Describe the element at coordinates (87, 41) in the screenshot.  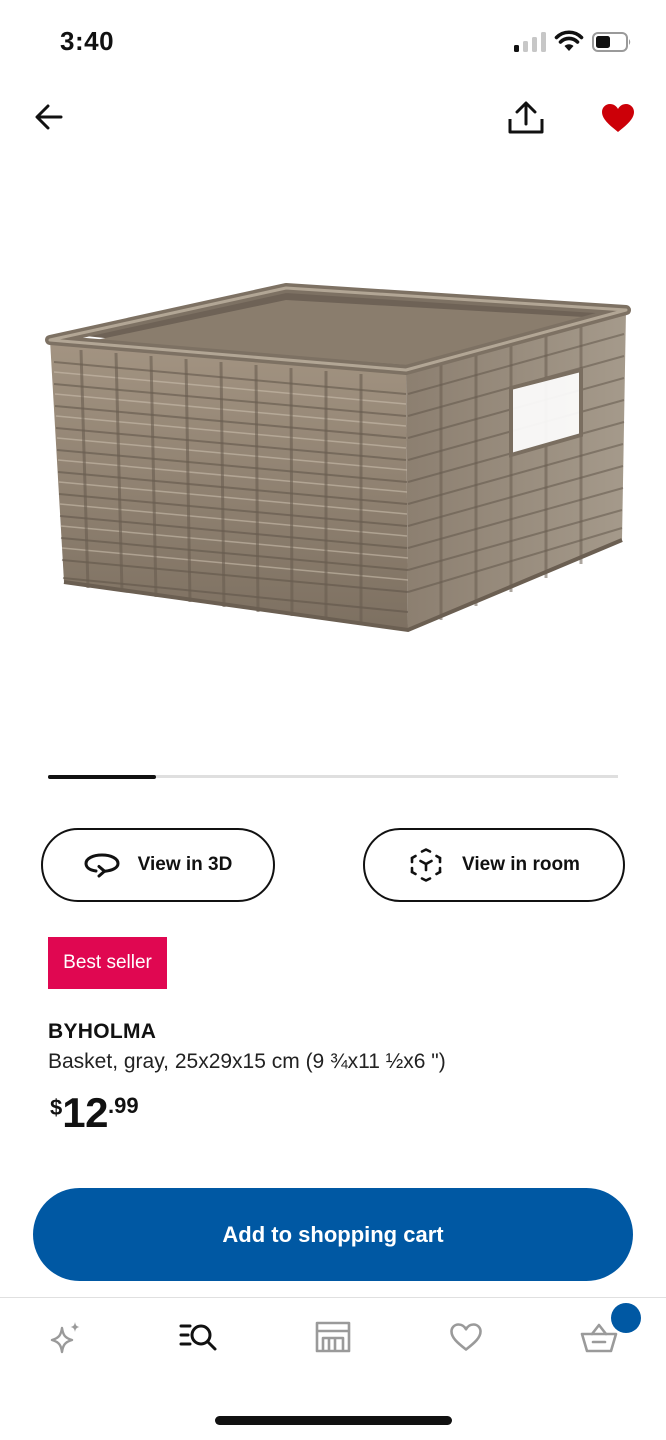
I see `status-time: 3:40` at that location.